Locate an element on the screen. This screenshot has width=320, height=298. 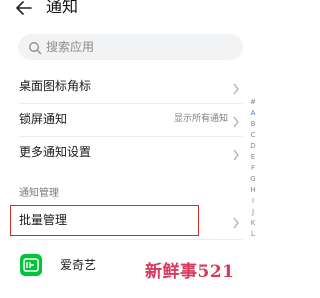
setting-label: 更多通知设置 is located at coordinates (55, 152).